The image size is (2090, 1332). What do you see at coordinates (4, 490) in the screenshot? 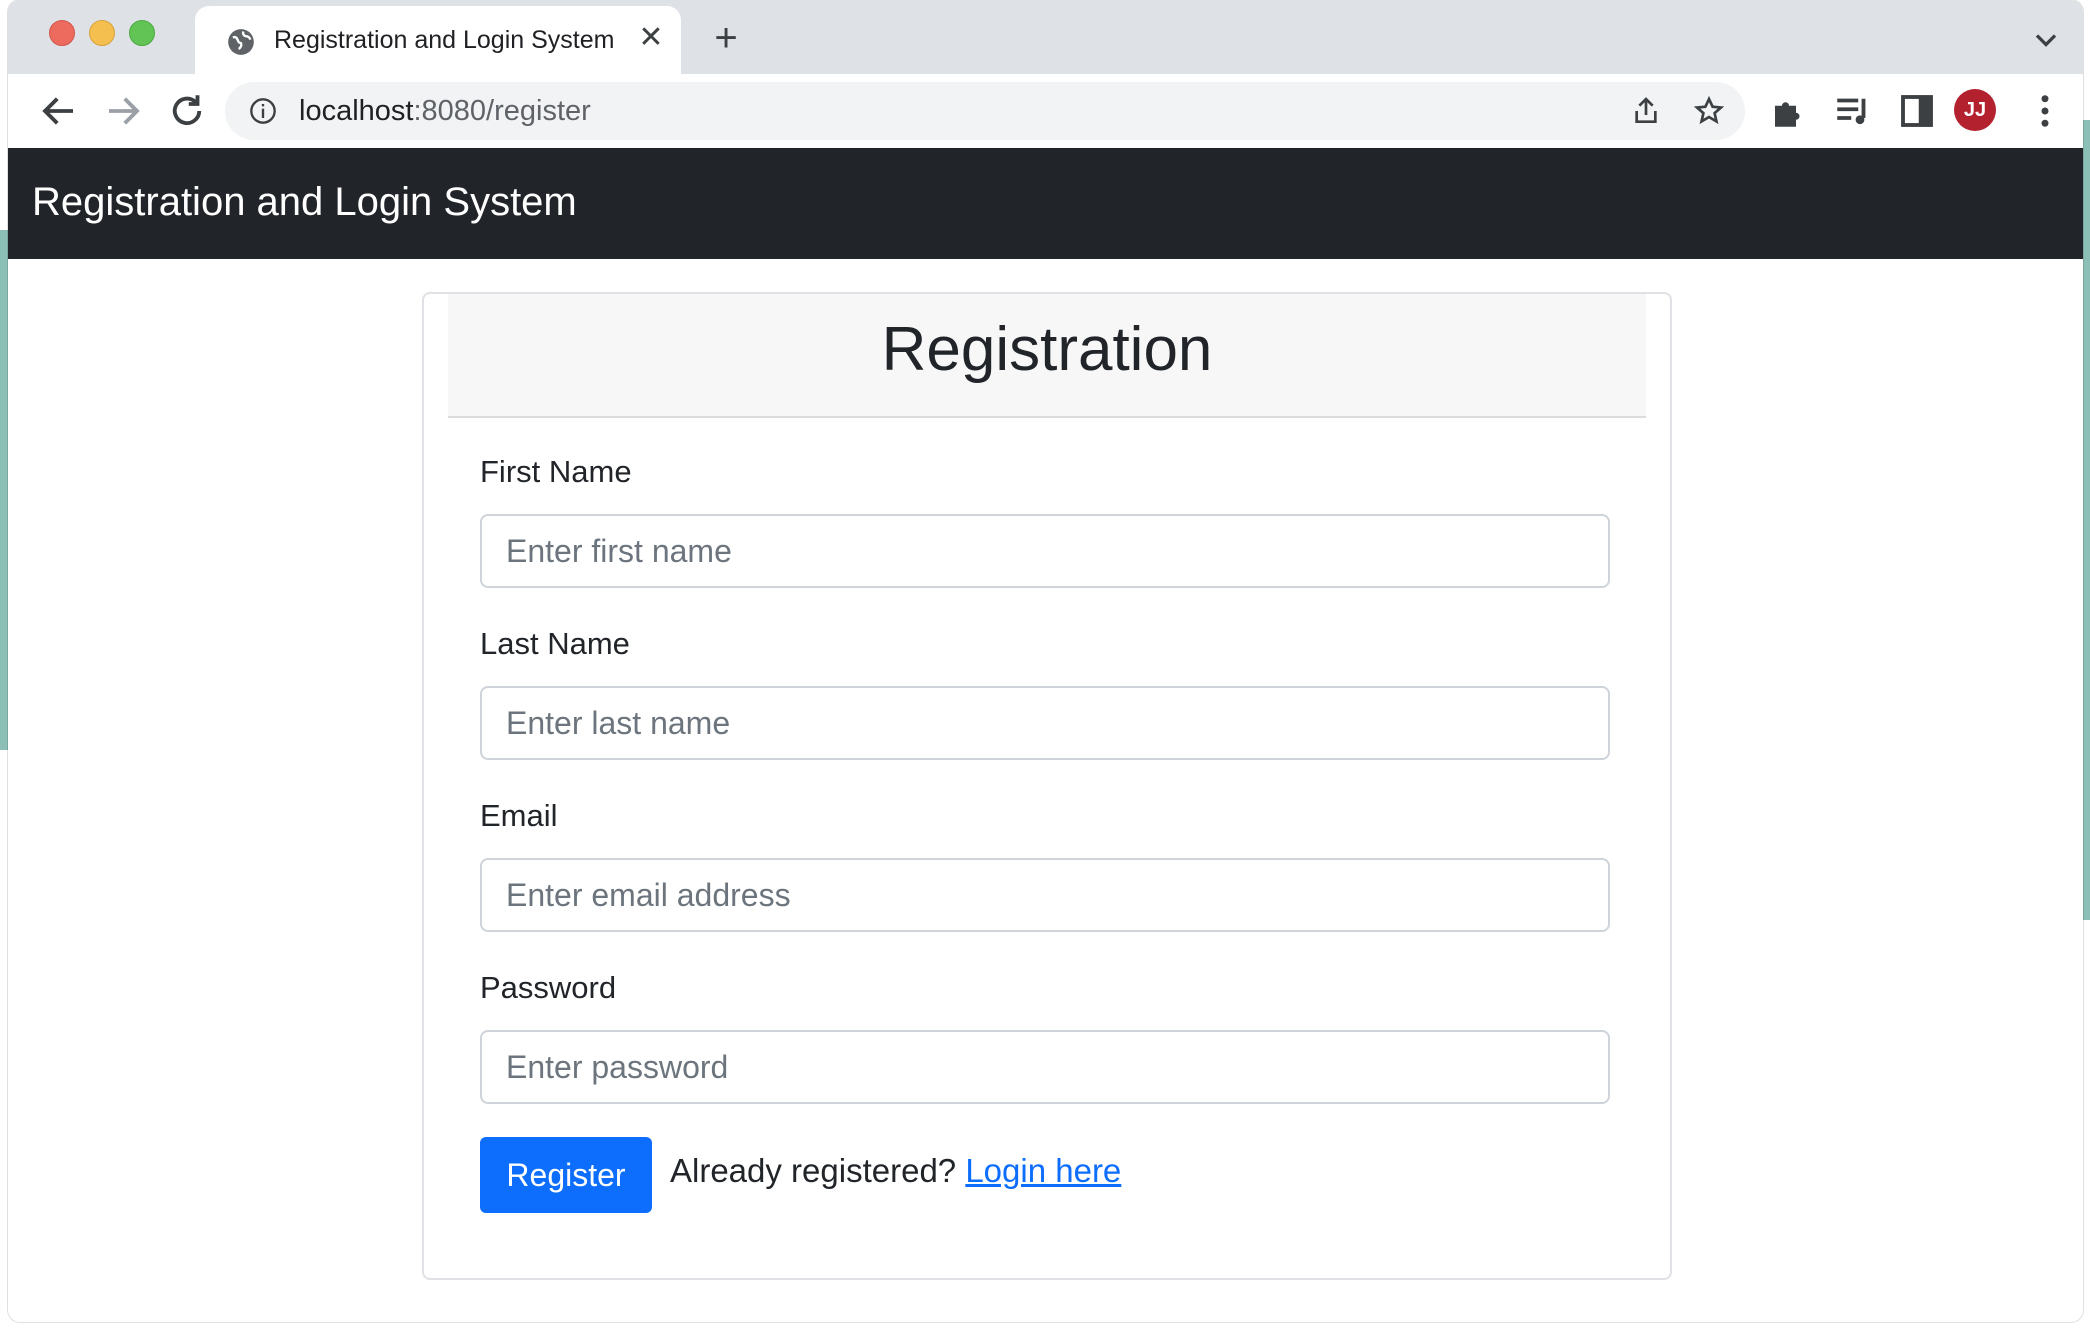
I see `desktop-edge-left` at bounding box center [4, 490].